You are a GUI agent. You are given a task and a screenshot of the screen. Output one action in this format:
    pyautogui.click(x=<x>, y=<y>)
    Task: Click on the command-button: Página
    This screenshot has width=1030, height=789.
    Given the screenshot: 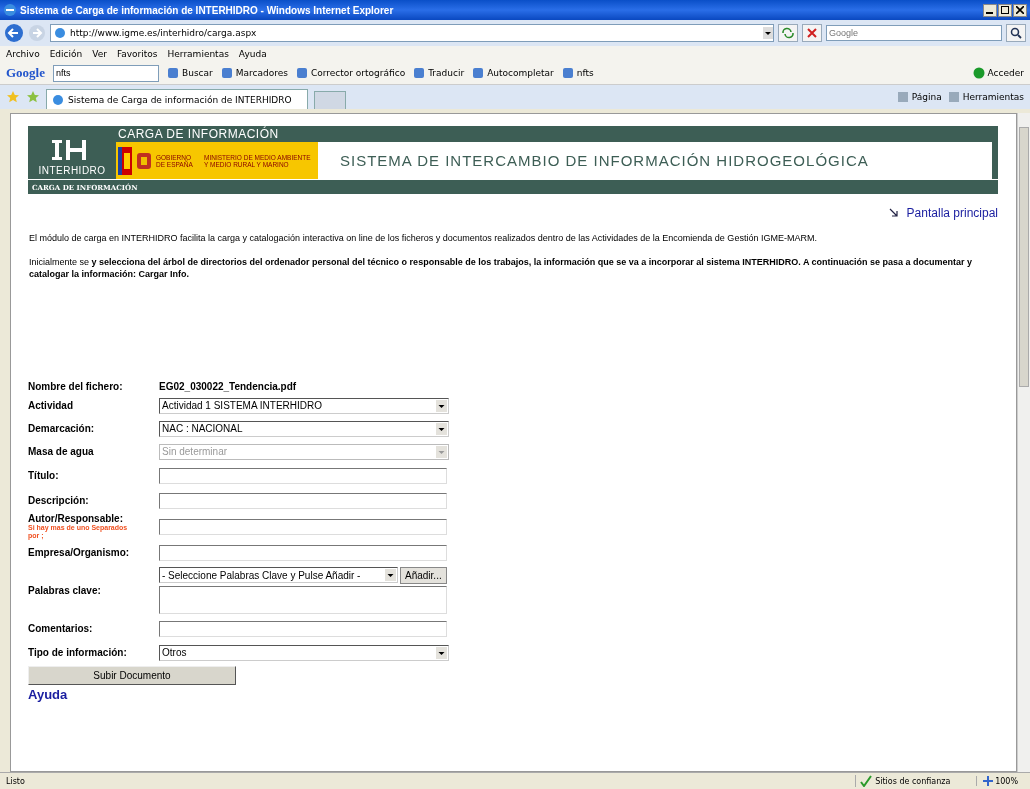 What is the action you would take?
    pyautogui.click(x=919, y=97)
    